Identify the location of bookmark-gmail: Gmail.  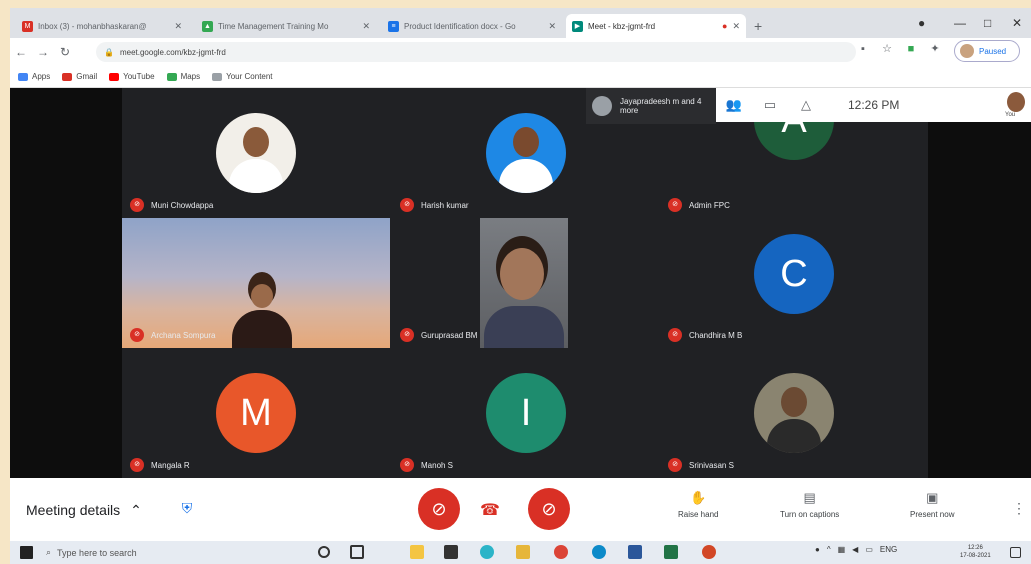
(79, 76).